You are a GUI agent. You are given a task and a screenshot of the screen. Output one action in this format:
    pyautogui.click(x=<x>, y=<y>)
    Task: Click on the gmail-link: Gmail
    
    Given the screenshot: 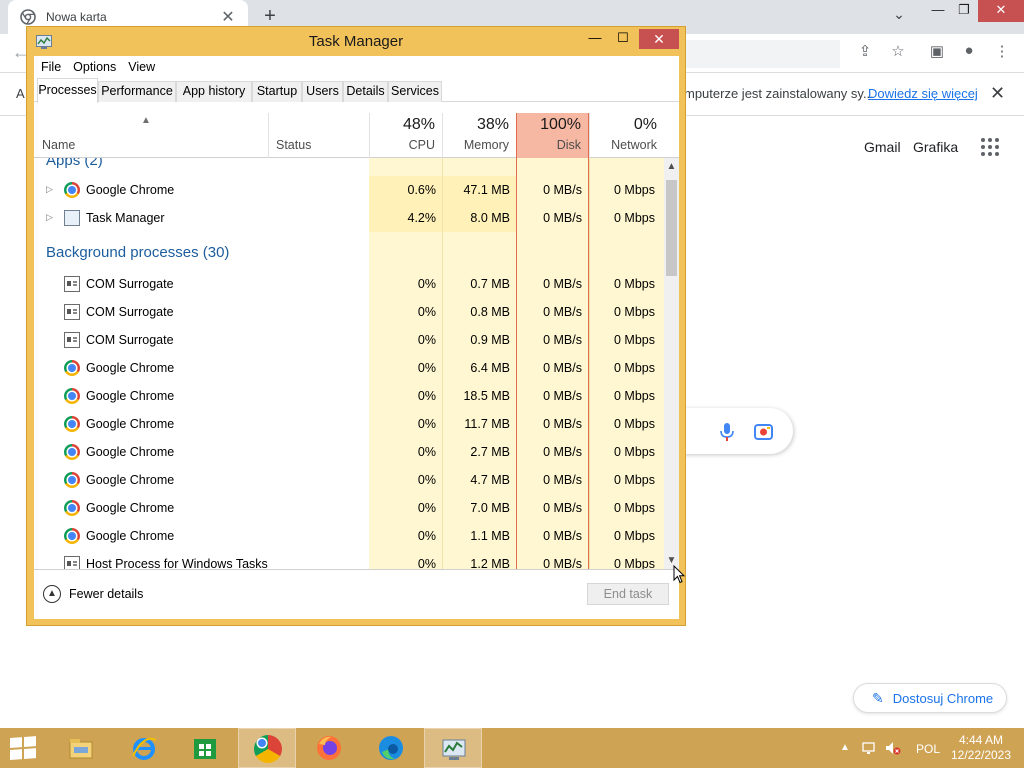 What is the action you would take?
    pyautogui.click(x=882, y=147)
    